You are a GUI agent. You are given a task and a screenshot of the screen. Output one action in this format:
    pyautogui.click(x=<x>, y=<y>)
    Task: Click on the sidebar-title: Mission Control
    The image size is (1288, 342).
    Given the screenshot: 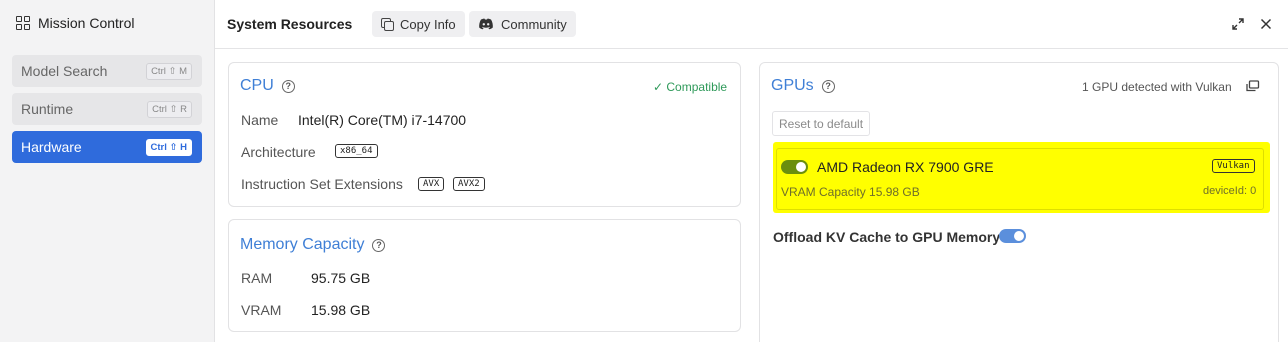 What is the action you would take?
    pyautogui.click(x=86, y=23)
    